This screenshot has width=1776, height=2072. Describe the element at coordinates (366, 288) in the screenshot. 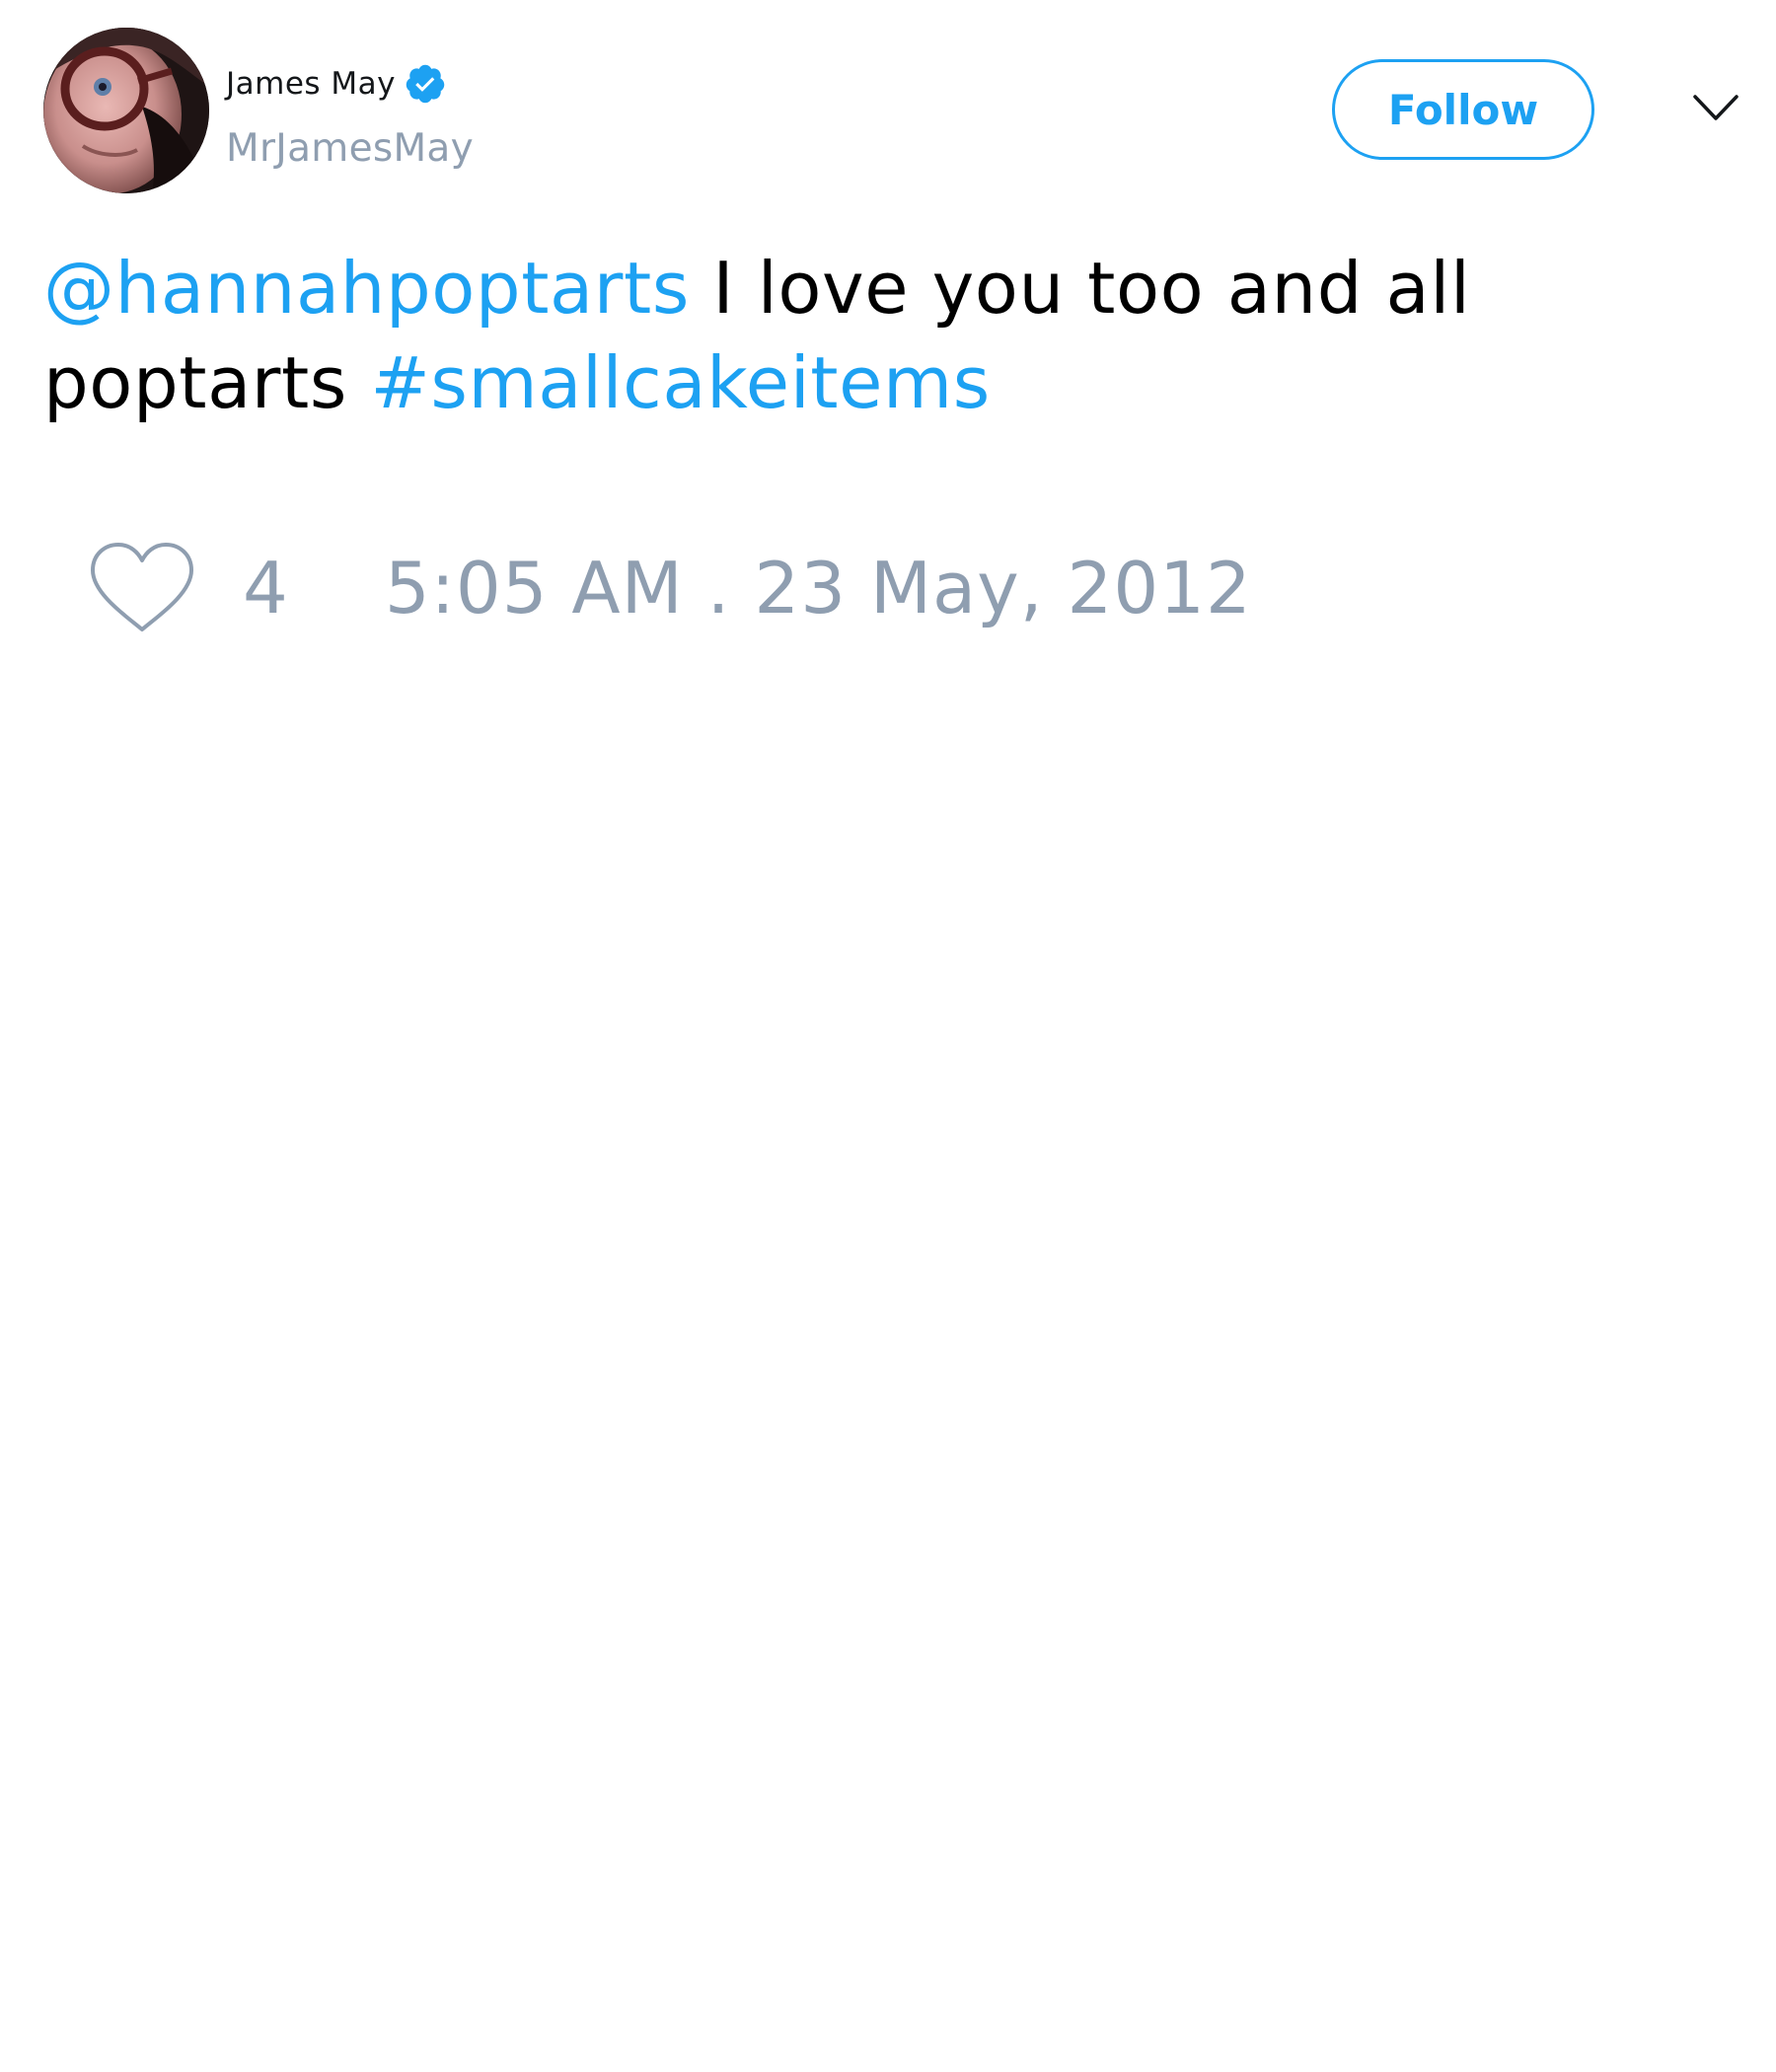

I see `mention-link: @hannahpoptarts` at that location.